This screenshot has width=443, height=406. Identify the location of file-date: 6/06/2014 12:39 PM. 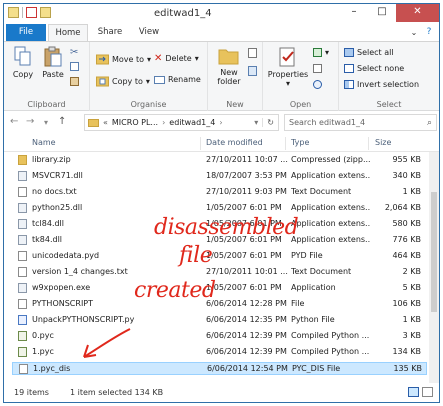
(246, 351).